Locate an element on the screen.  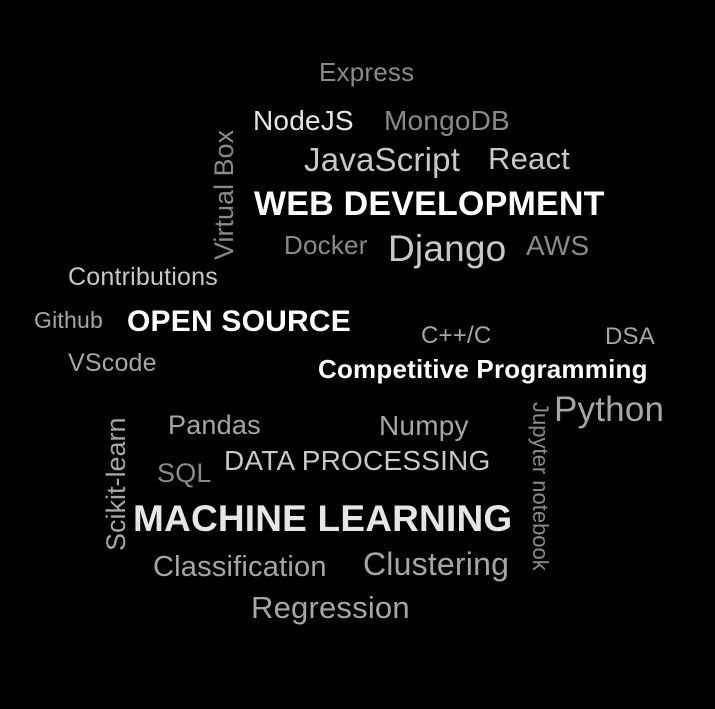
word-aws: AWS is located at coordinates (558, 245).